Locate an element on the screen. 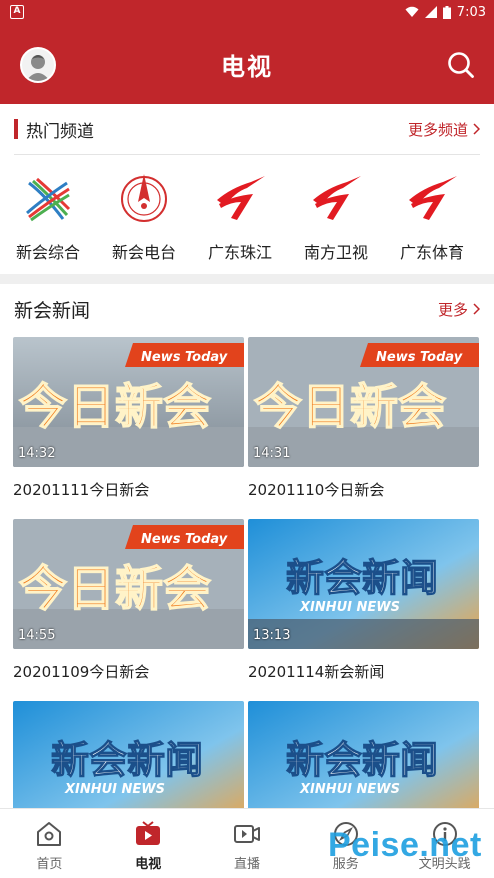  channel-item-southern-tv: 南方卫视 is located at coordinates (336, 216).